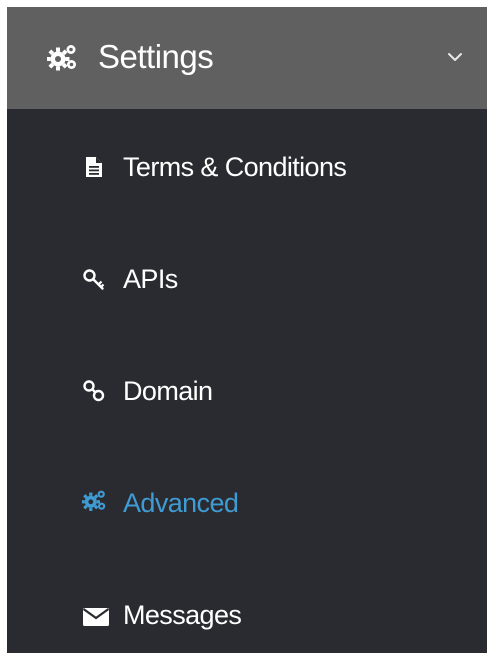 Image resolution: width=489 pixels, height=655 pixels. What do you see at coordinates (94, 167) in the screenshot?
I see `document-icon` at bounding box center [94, 167].